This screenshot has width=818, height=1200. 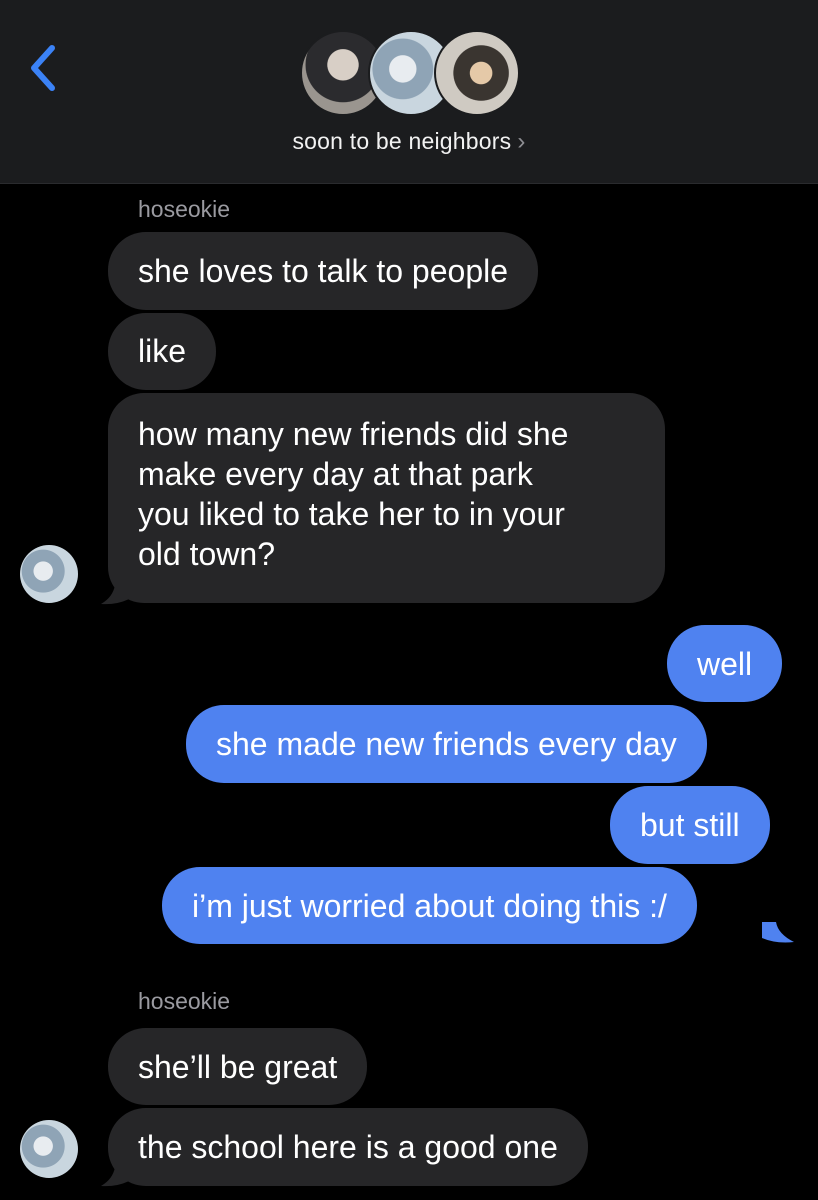 I want to click on message-text: she’ll be great, so click(x=238, y=1067).